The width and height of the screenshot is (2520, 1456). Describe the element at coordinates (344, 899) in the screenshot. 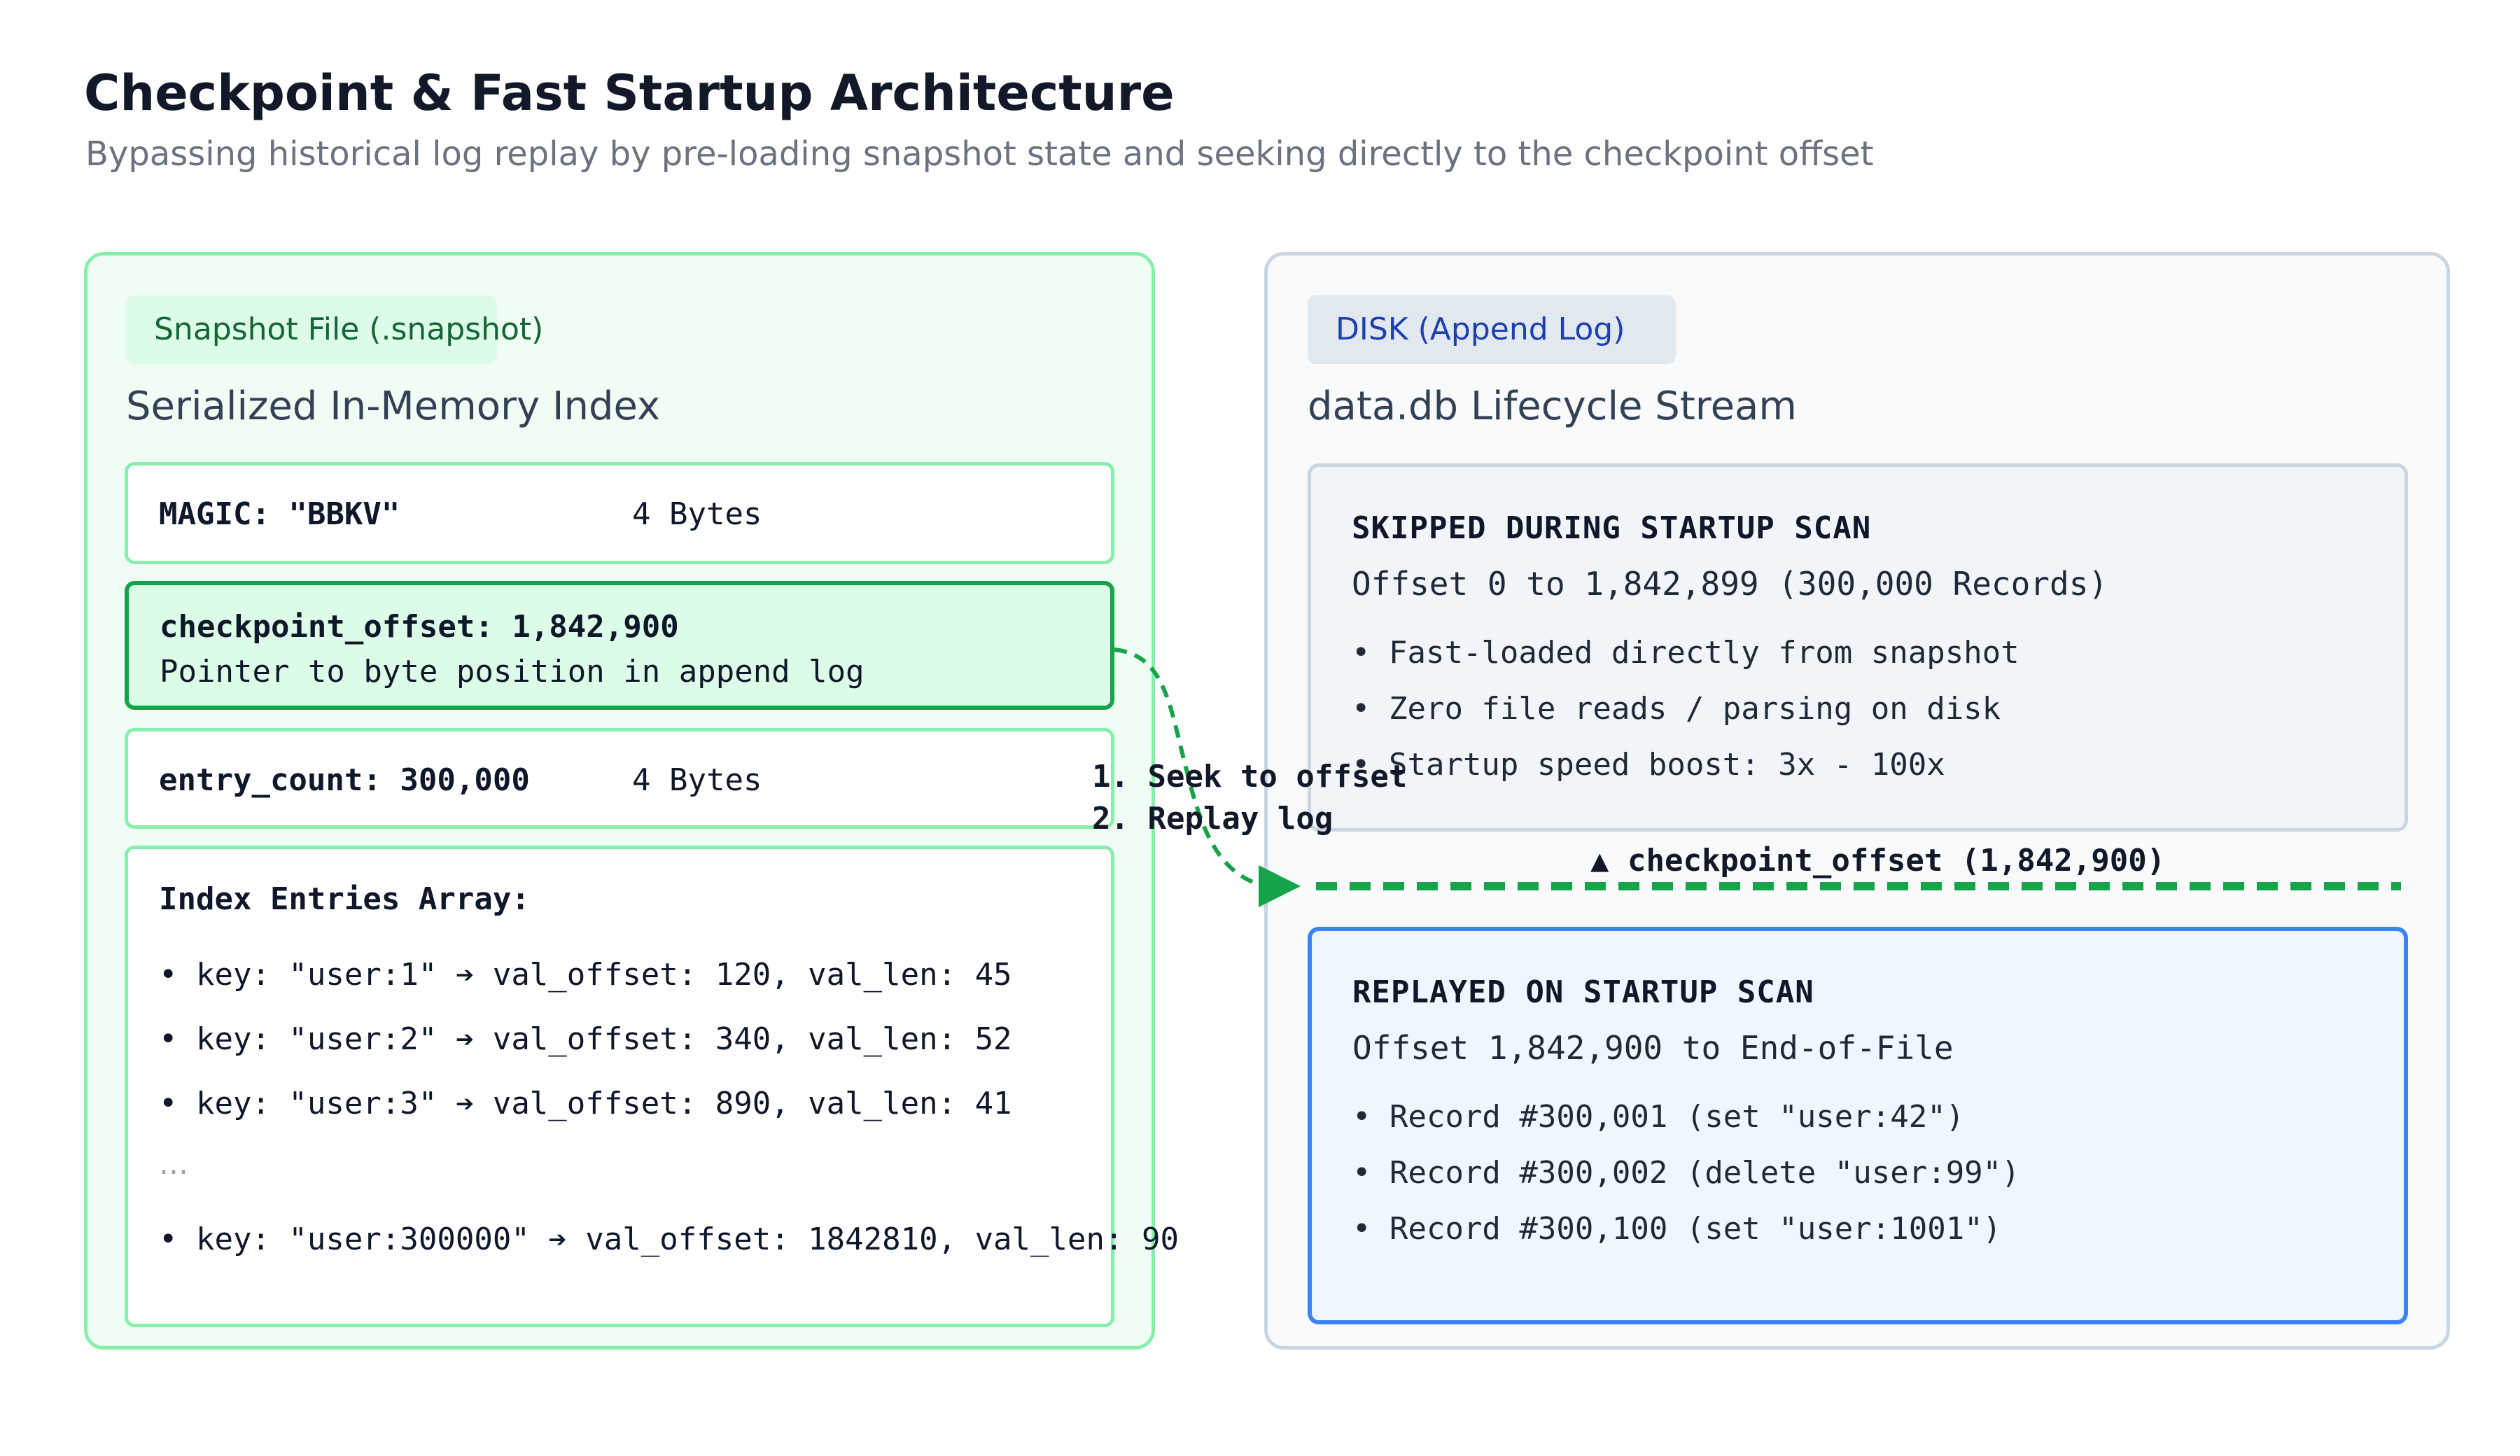

I see `index-entries-heading: Index Entries Array:` at that location.